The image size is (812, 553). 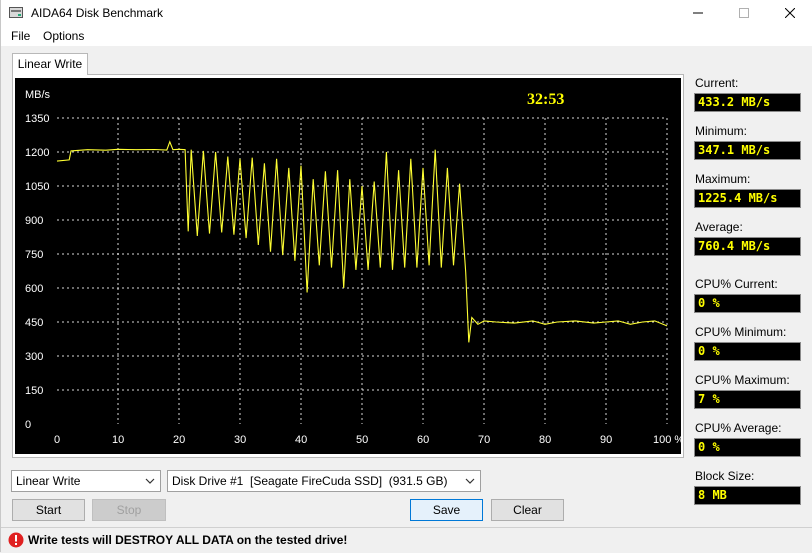 What do you see at coordinates (747, 150) in the screenshot?
I see `minimum-value: 347.1 MB/s` at bounding box center [747, 150].